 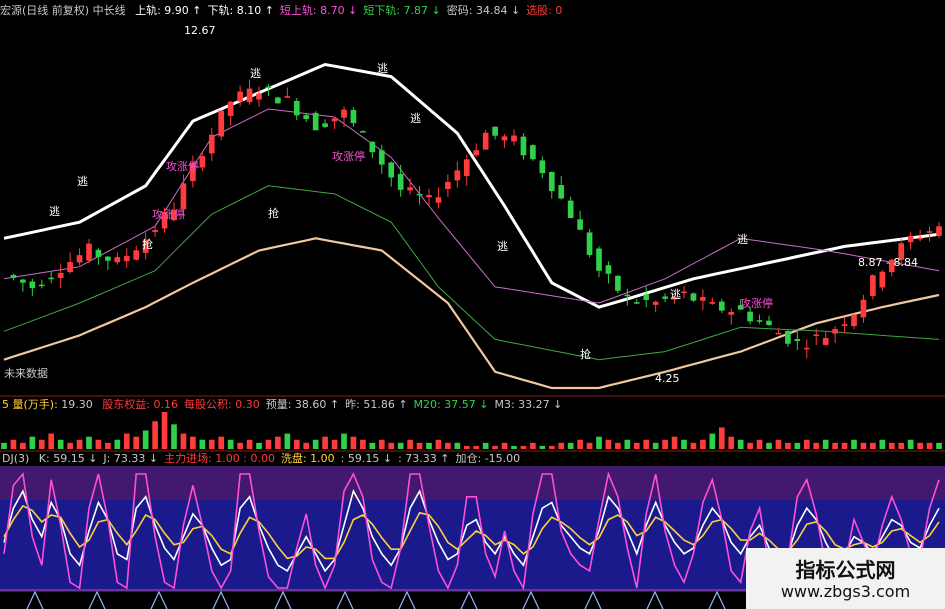 I want to click on signal-escape-2: 逃, so click(x=255, y=73).